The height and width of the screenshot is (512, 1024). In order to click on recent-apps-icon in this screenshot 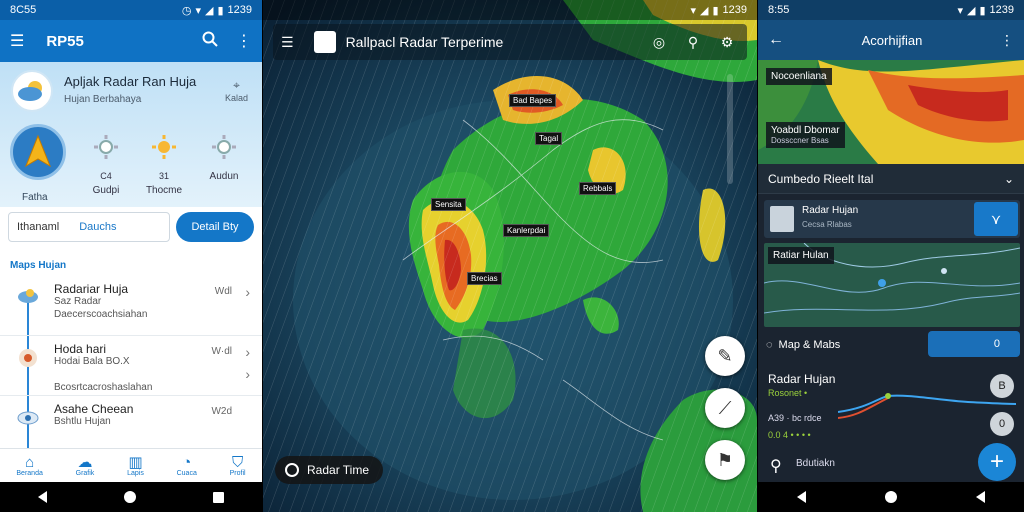, I will do `click(218, 497)`.